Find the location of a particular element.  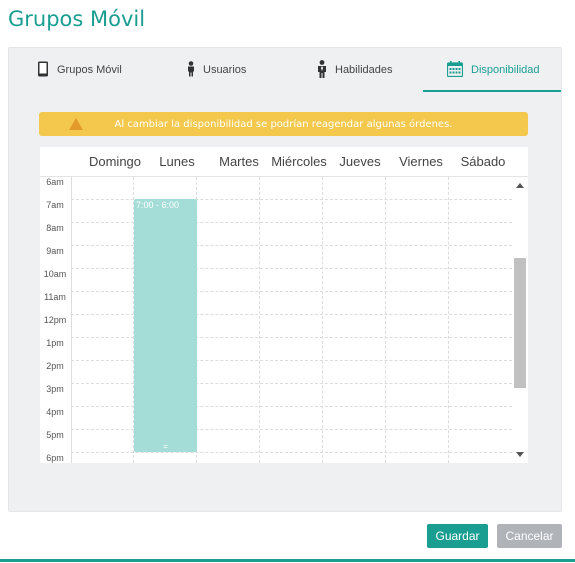

scroll-up-arrow-icon is located at coordinates (520, 185).